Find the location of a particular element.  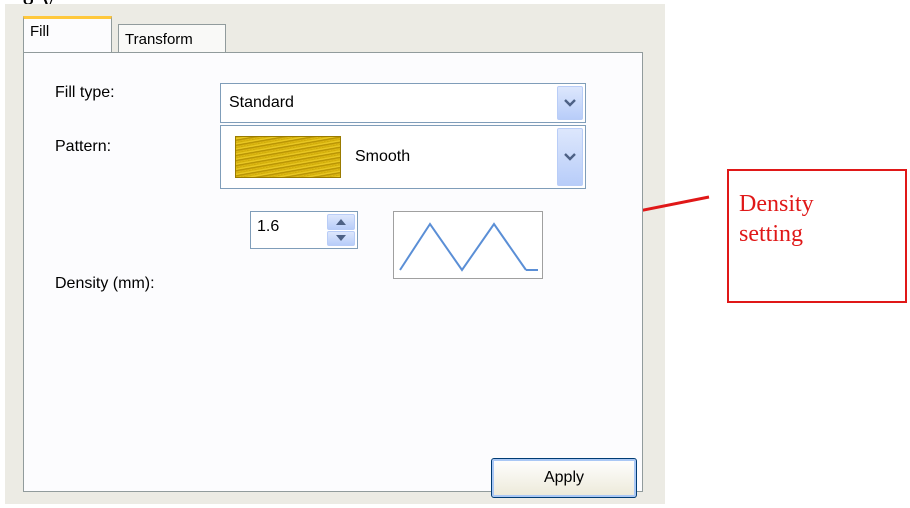

pattern-dropdown-button is located at coordinates (570, 157).